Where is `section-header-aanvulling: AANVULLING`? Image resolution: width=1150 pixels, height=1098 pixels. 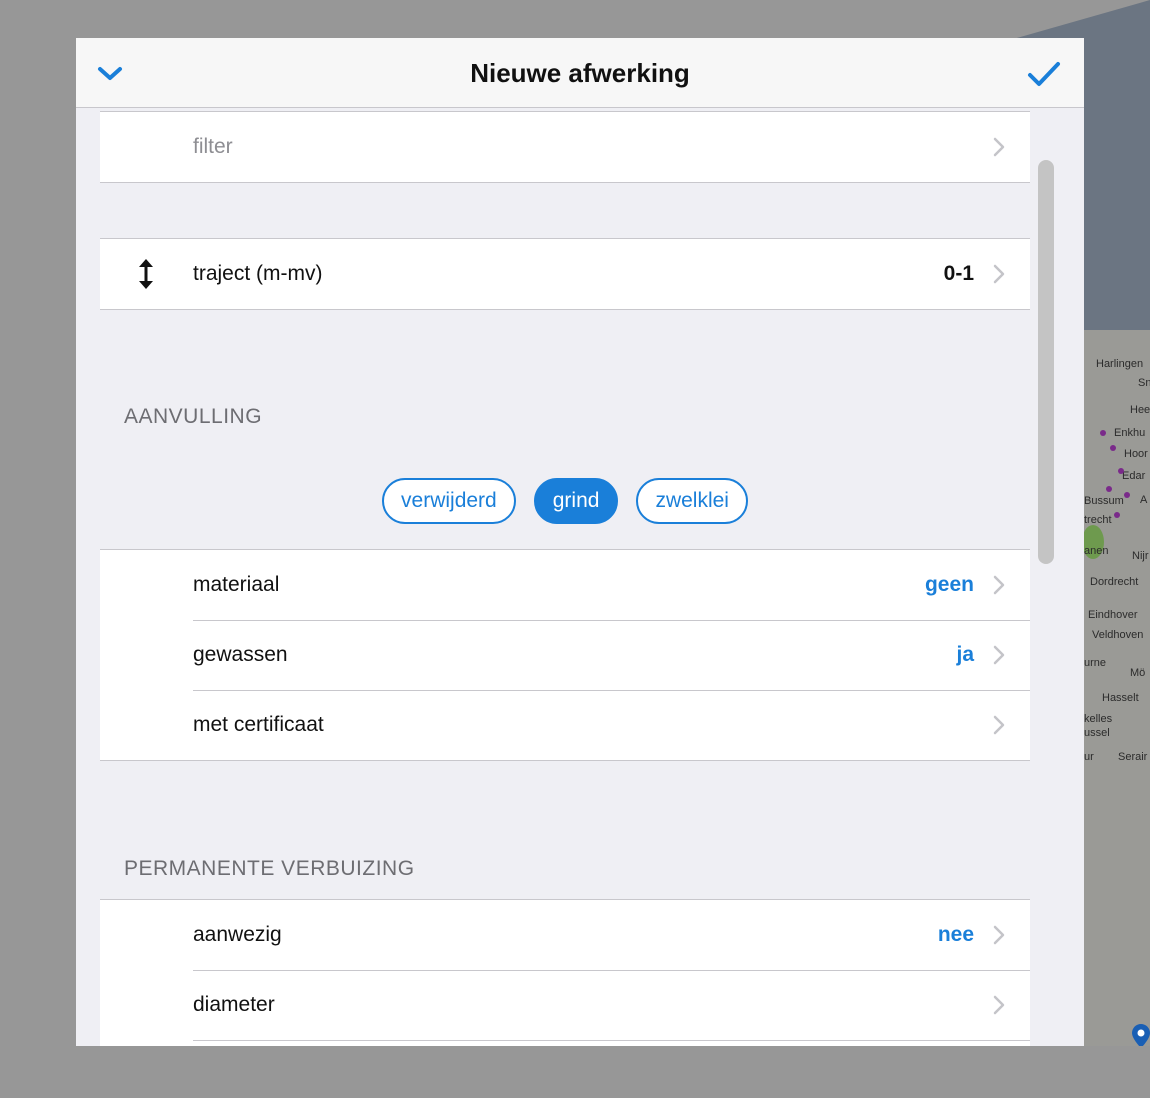
section-header-aanvulling: AANVULLING is located at coordinates (193, 416).